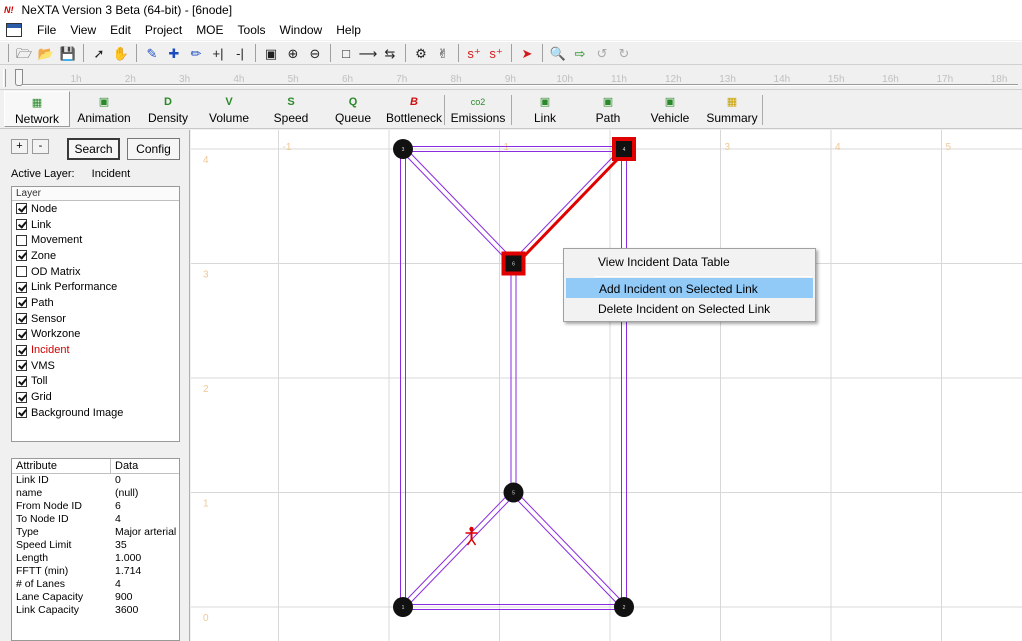 The height and width of the screenshot is (641, 1022). What do you see at coordinates (19, 146) in the screenshot?
I see `expand-button: +` at bounding box center [19, 146].